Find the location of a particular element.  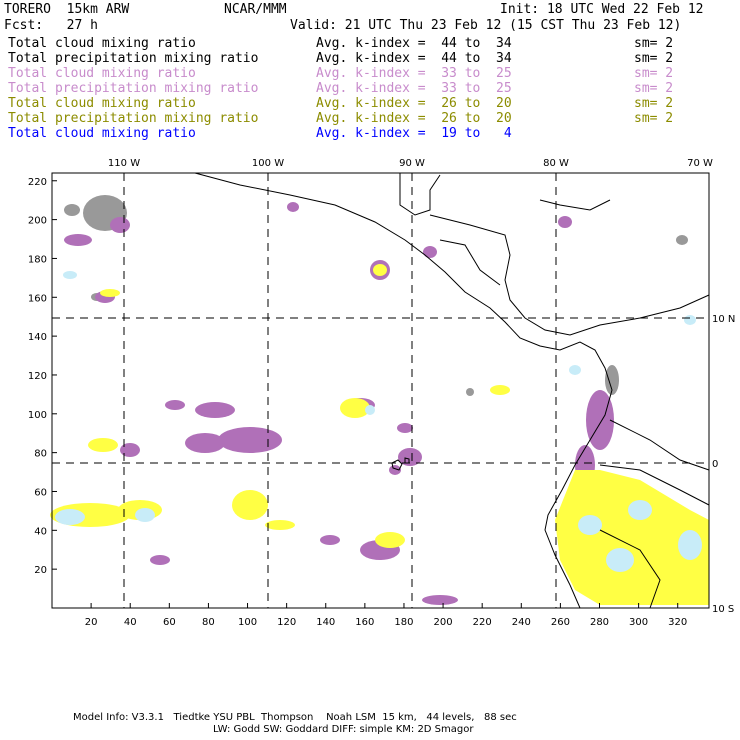

y-tick-label: 40 is located at coordinates (40, 531).